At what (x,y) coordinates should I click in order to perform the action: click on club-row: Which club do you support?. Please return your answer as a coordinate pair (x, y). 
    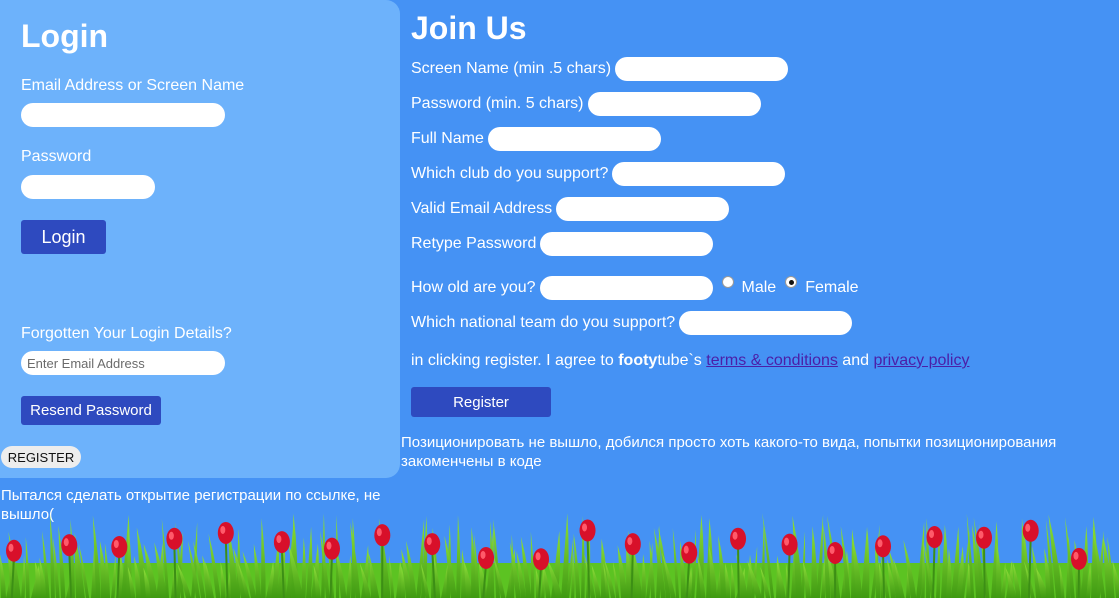
    Looking at the image, I should click on (598, 174).